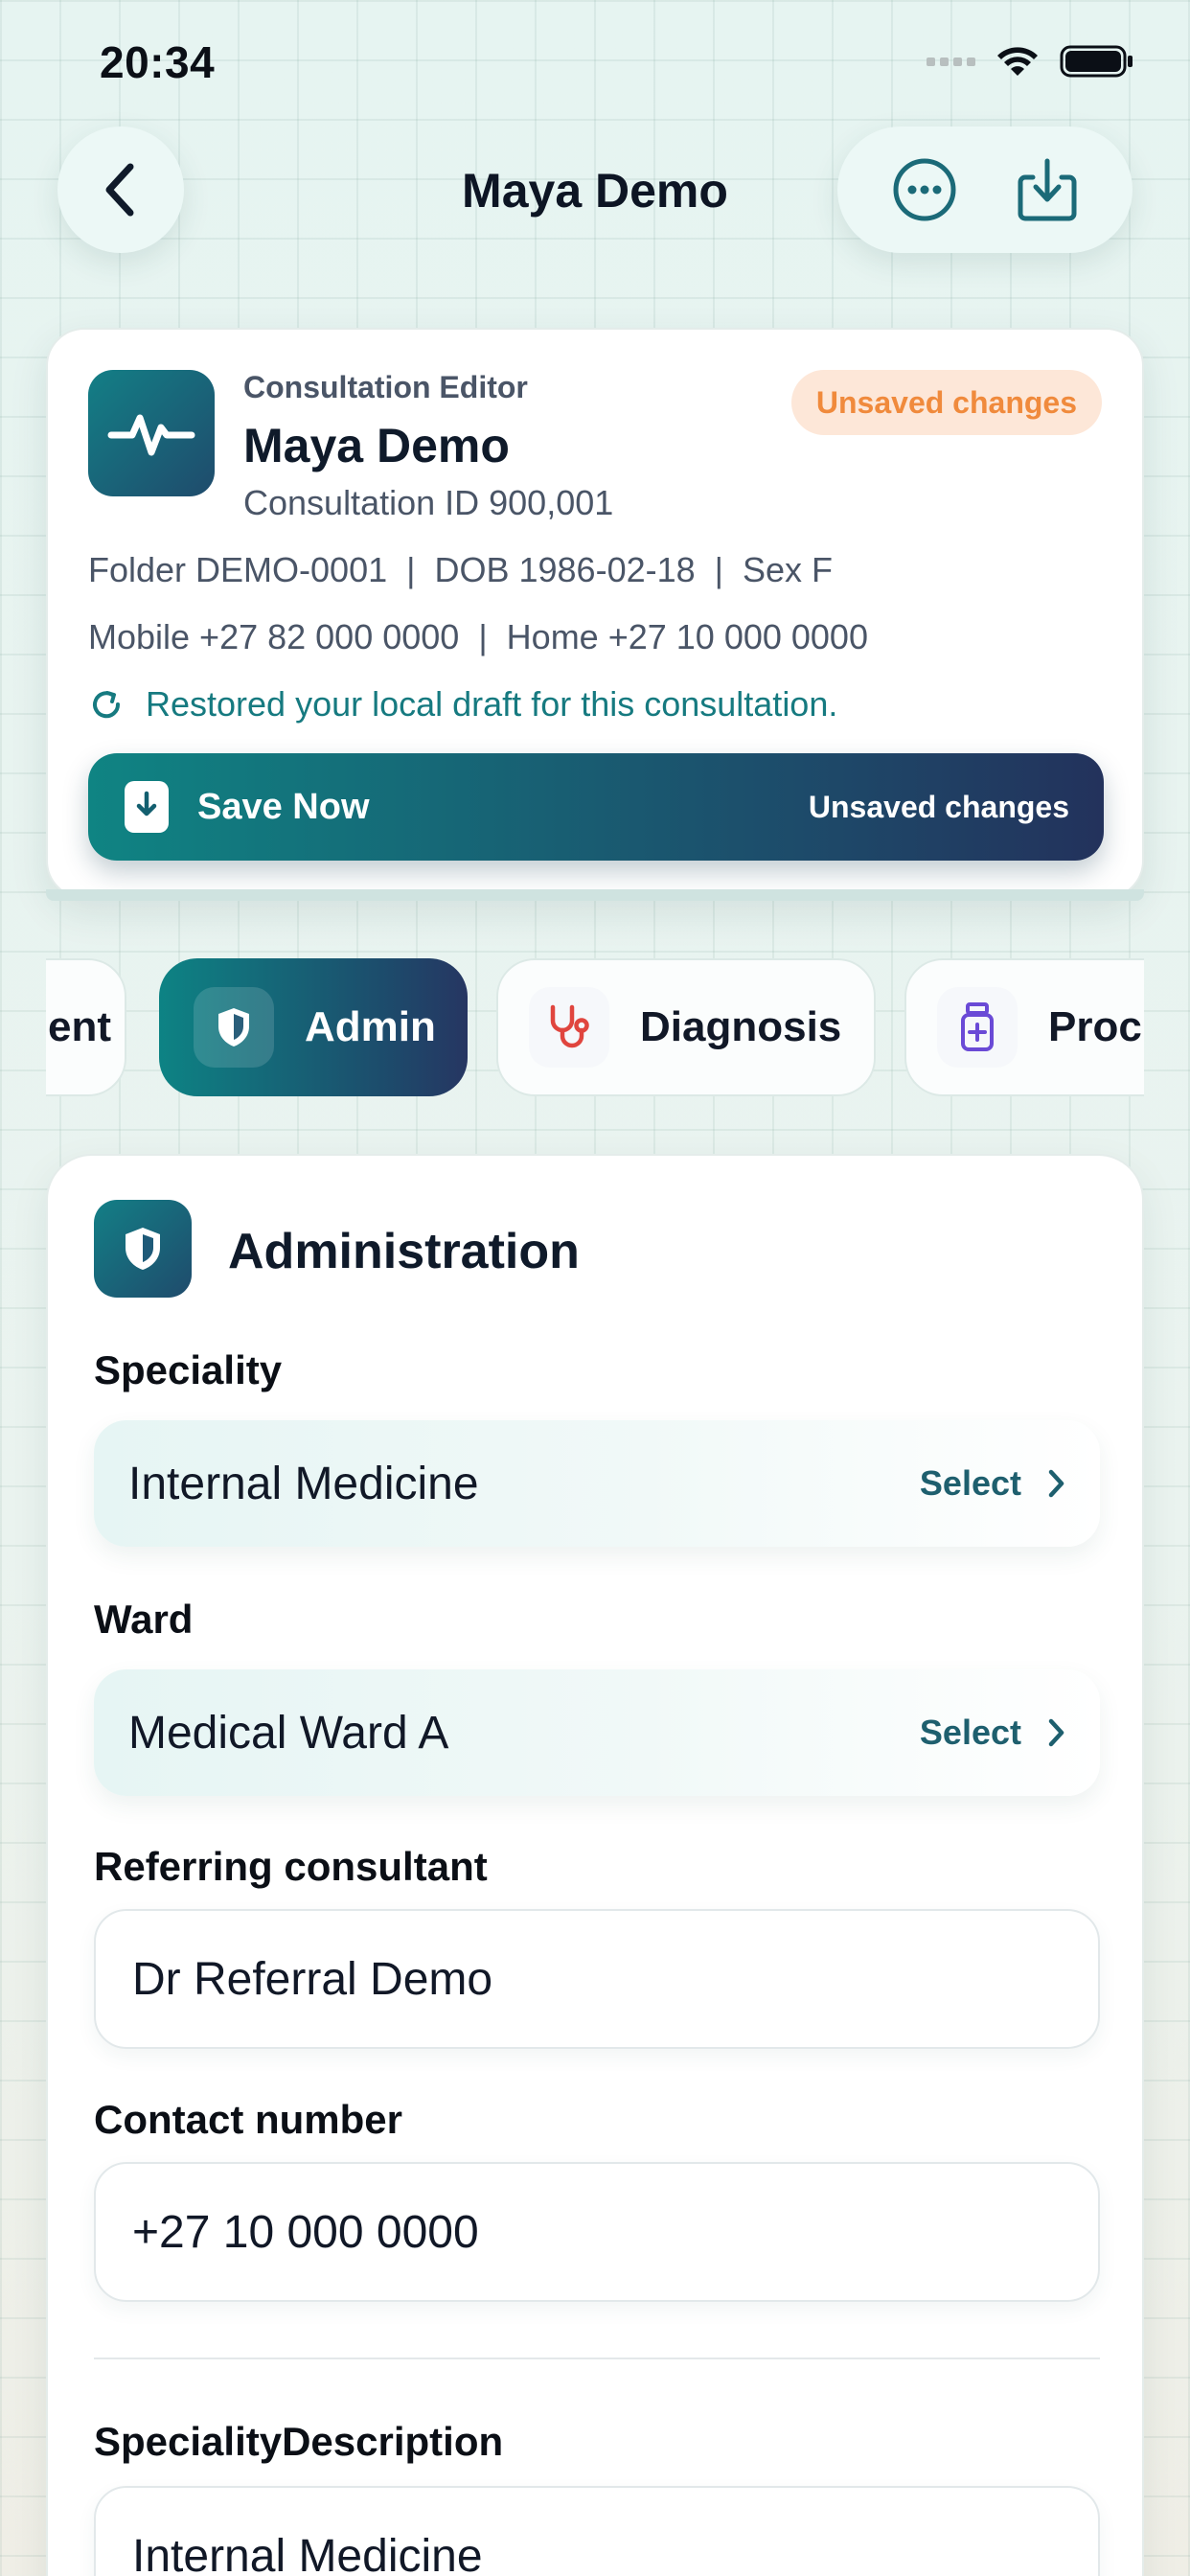  I want to click on stethoscope-icon, so click(569, 1027).